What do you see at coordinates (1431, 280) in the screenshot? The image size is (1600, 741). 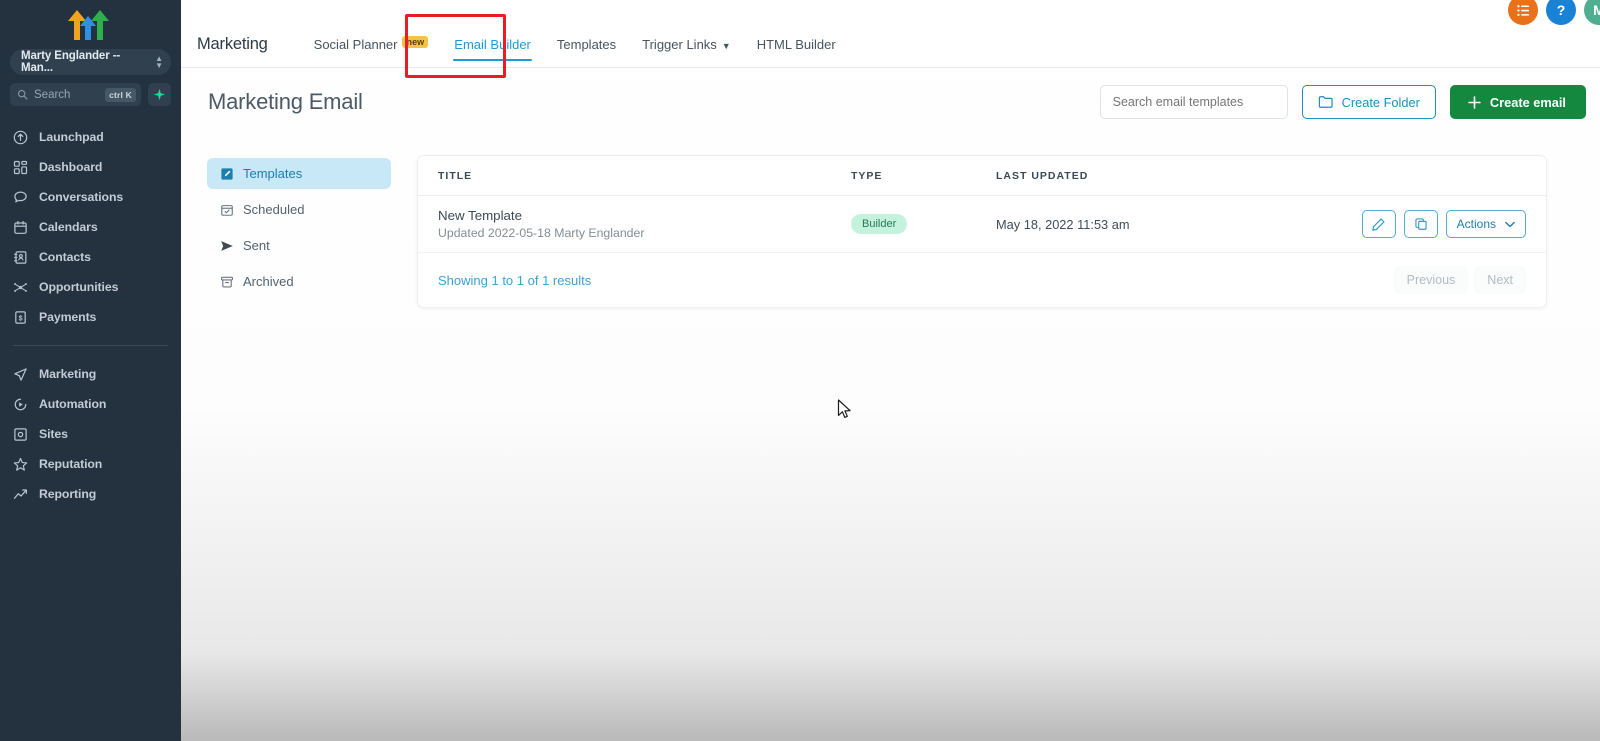 I see `previous-page-button: Previous` at bounding box center [1431, 280].